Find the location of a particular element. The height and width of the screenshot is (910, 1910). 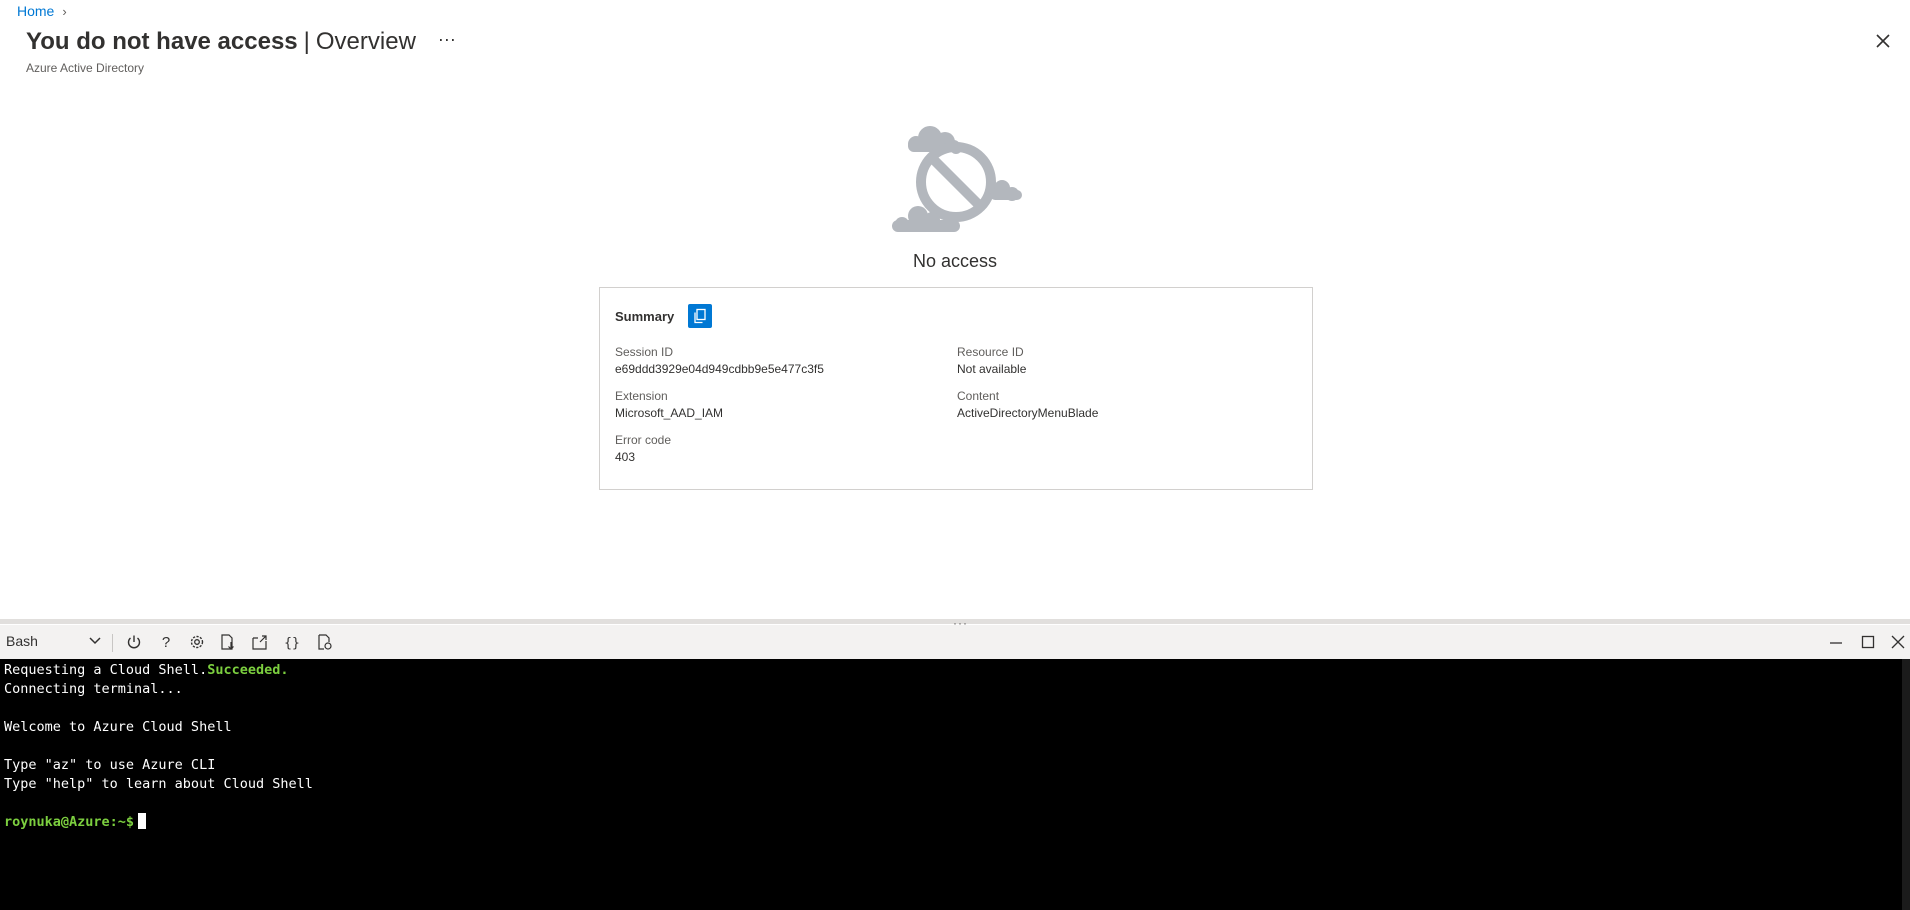

error-code-label: Error code is located at coordinates (643, 440).